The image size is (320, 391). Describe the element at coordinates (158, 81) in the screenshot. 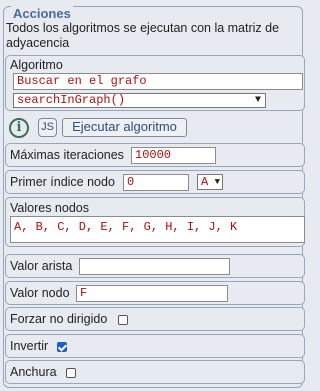

I see `algorithm-search-input: Buscar en el grafo` at that location.